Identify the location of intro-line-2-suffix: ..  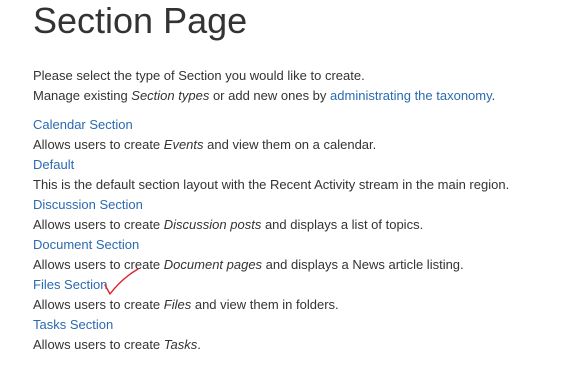
(493, 95).